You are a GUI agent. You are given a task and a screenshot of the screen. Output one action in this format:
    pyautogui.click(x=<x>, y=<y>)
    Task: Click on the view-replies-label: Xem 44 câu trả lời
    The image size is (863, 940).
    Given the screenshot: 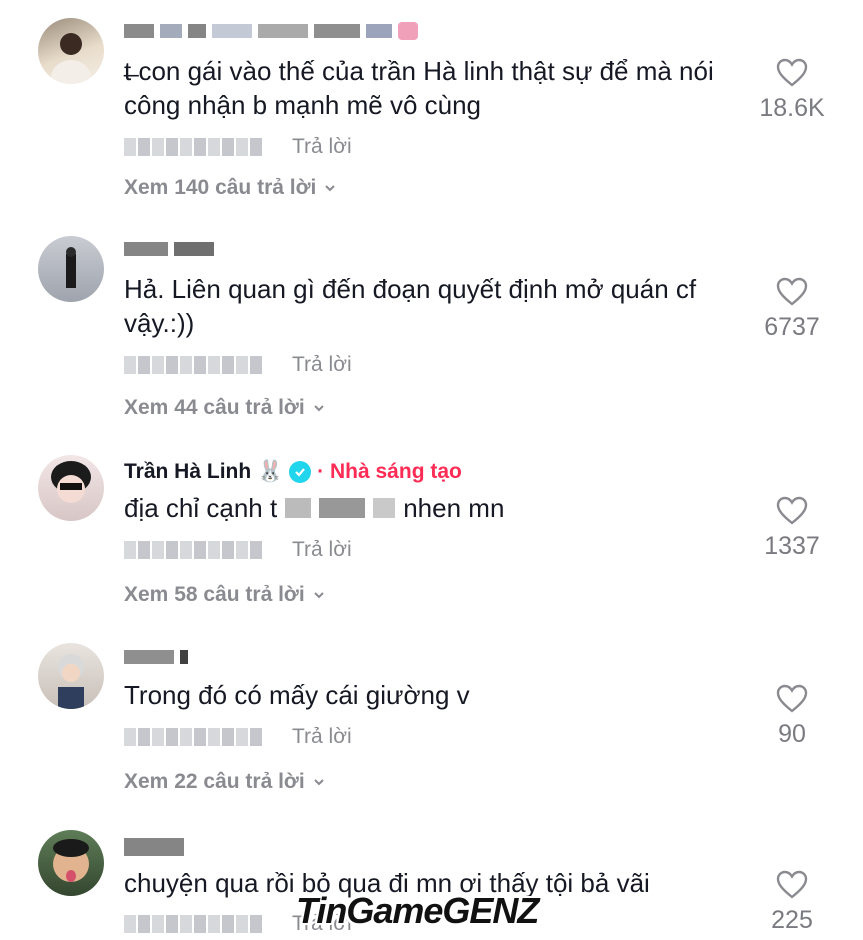 What is the action you would take?
    pyautogui.click(x=214, y=407)
    